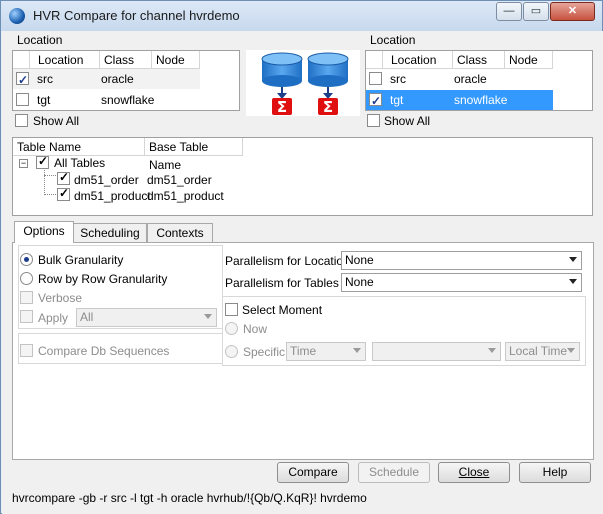  What do you see at coordinates (87, 317) in the screenshot?
I see `apply-select-value: All` at bounding box center [87, 317].